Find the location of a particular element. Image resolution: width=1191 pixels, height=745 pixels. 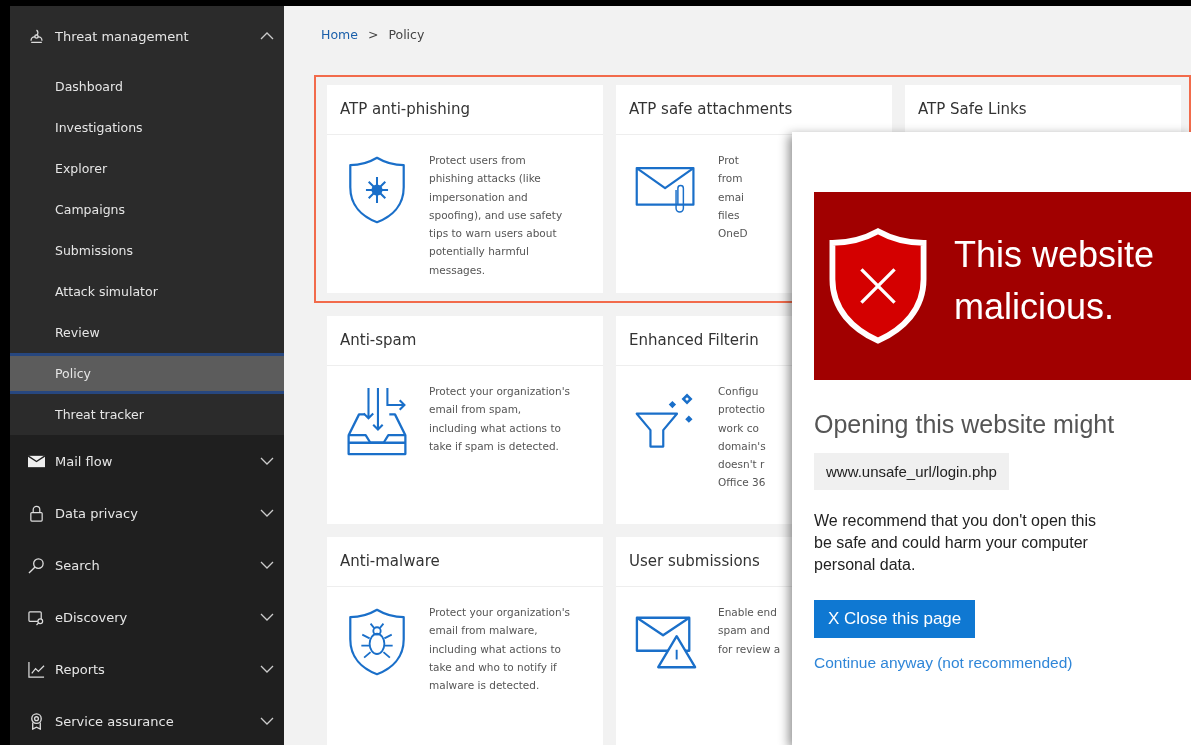

breadcrumb-current: Policy is located at coordinates (406, 34).